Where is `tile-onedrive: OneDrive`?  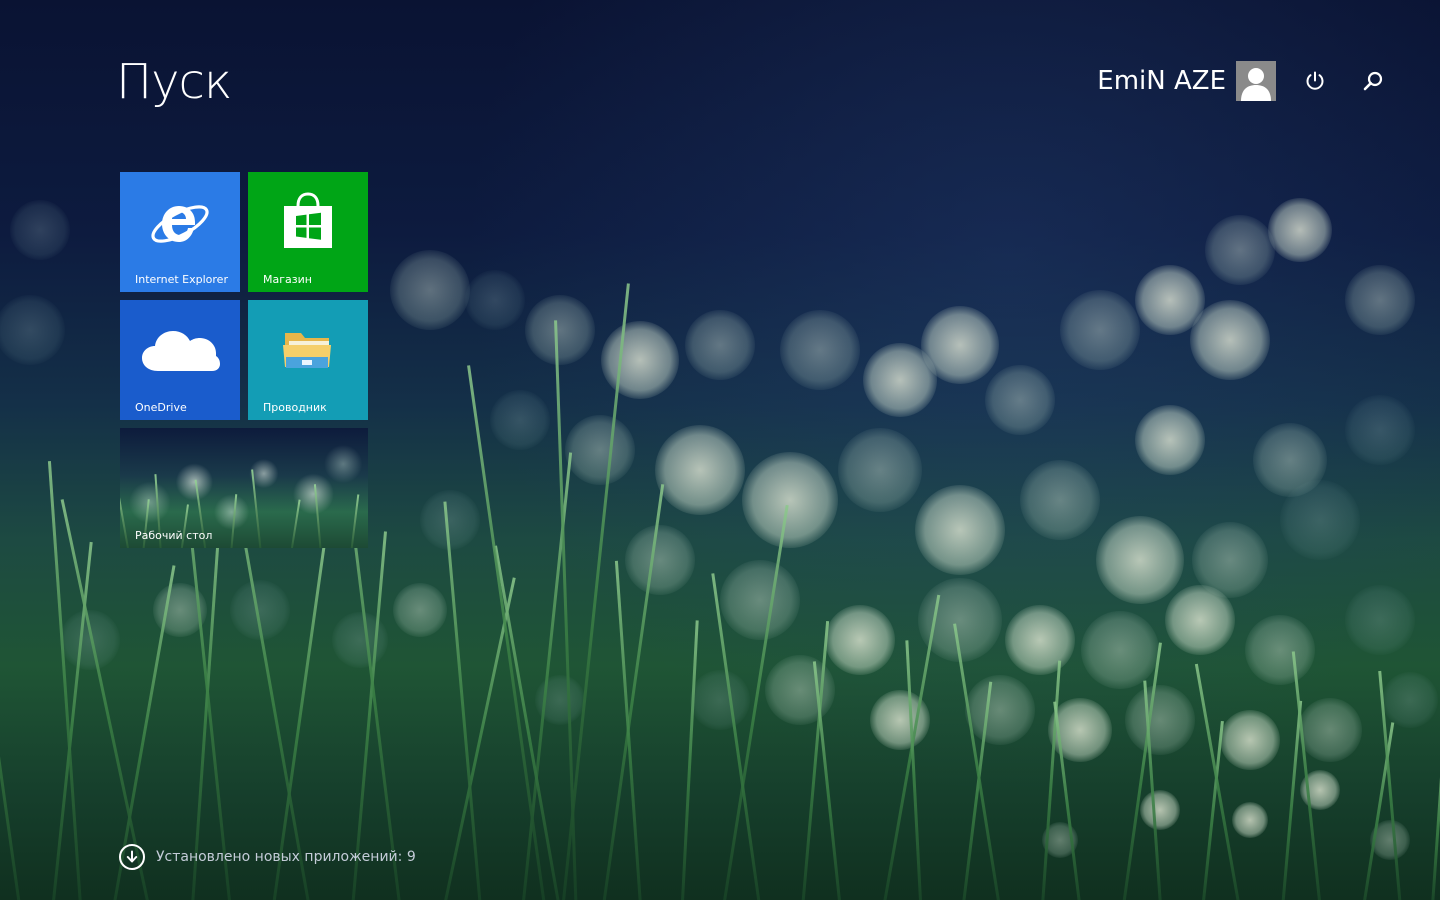 tile-onedrive: OneDrive is located at coordinates (180, 360).